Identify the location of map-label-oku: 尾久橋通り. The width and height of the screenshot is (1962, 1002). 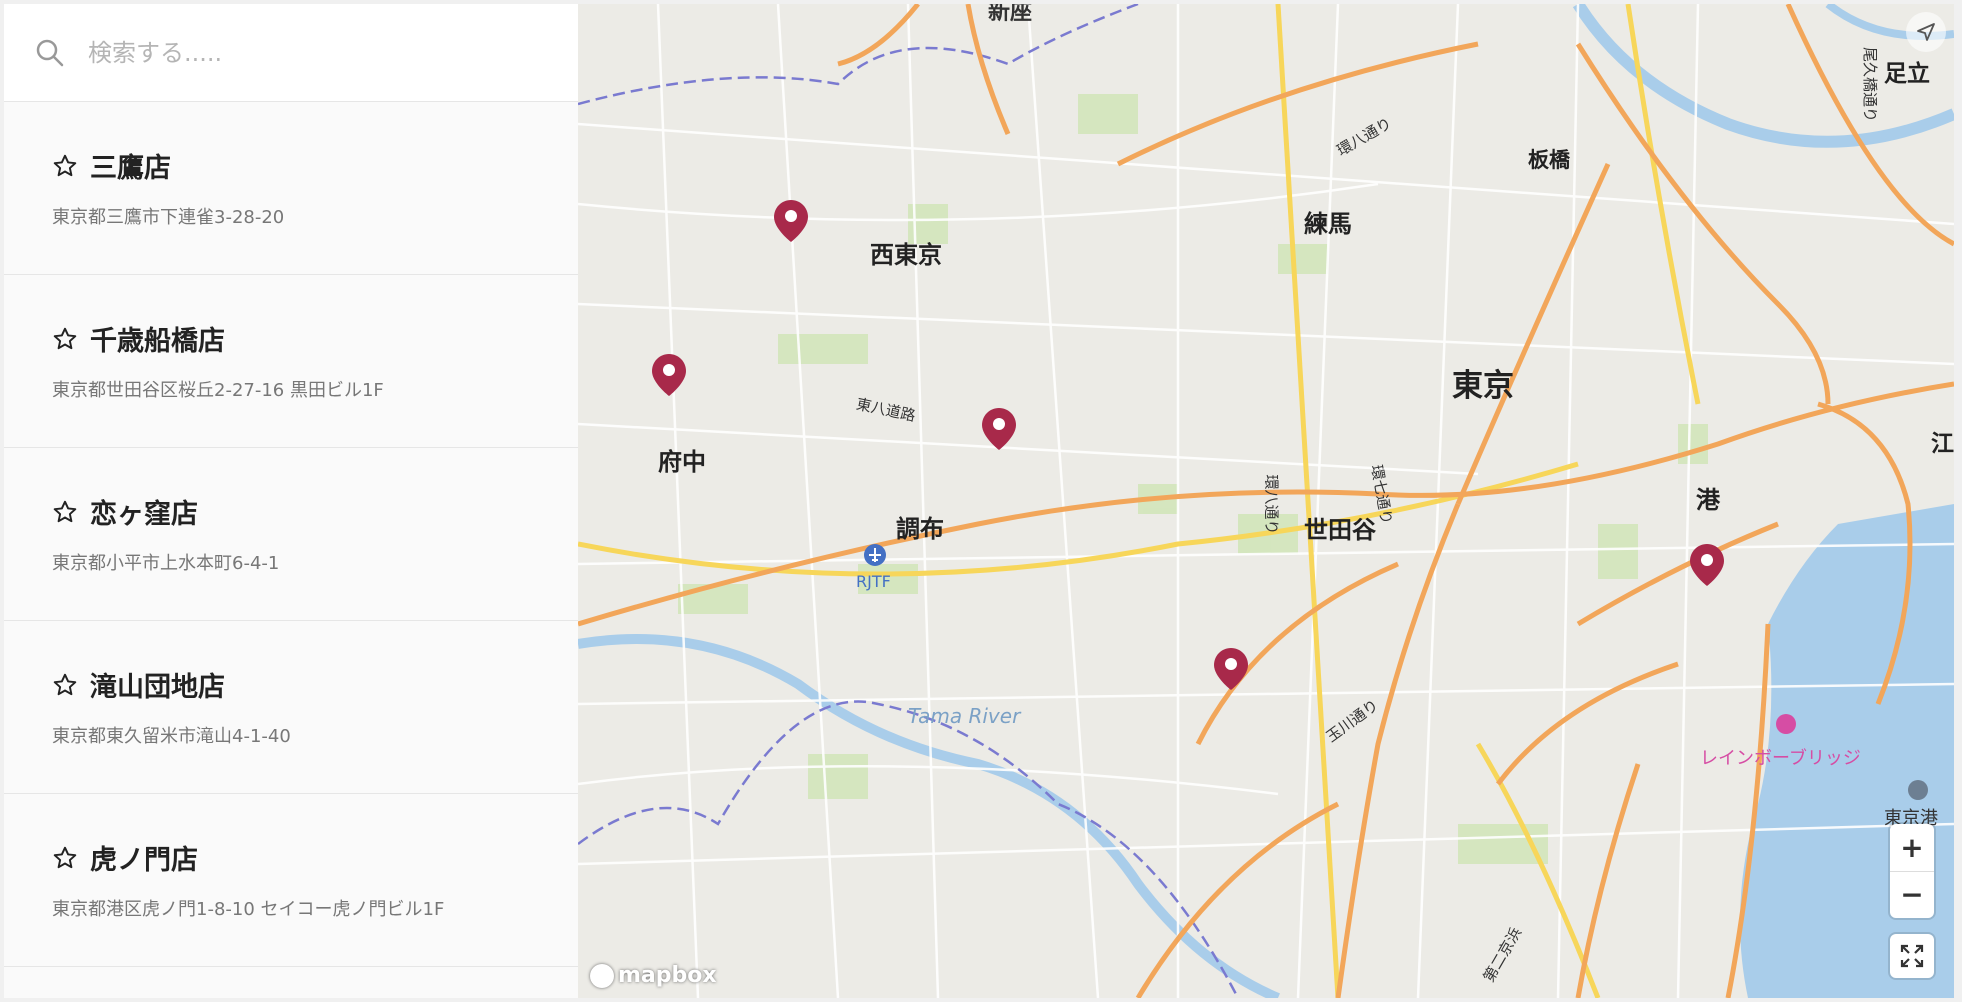
(1870, 84).